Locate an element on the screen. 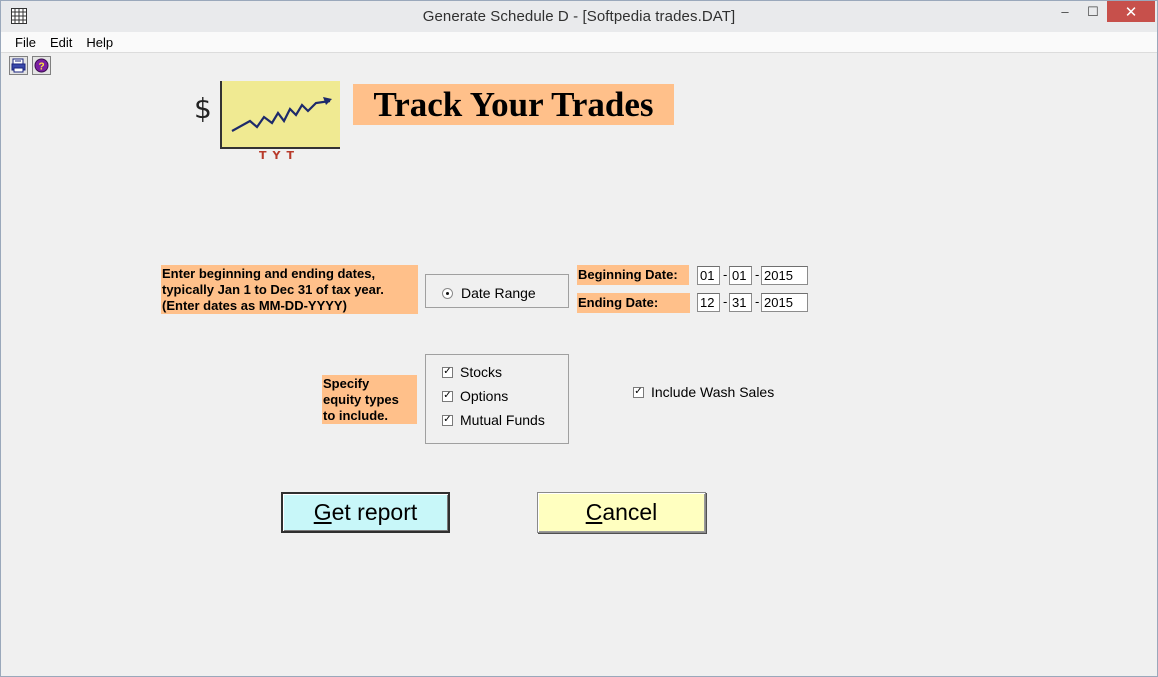 The height and width of the screenshot is (677, 1158). help-icon: ? is located at coordinates (41, 65).